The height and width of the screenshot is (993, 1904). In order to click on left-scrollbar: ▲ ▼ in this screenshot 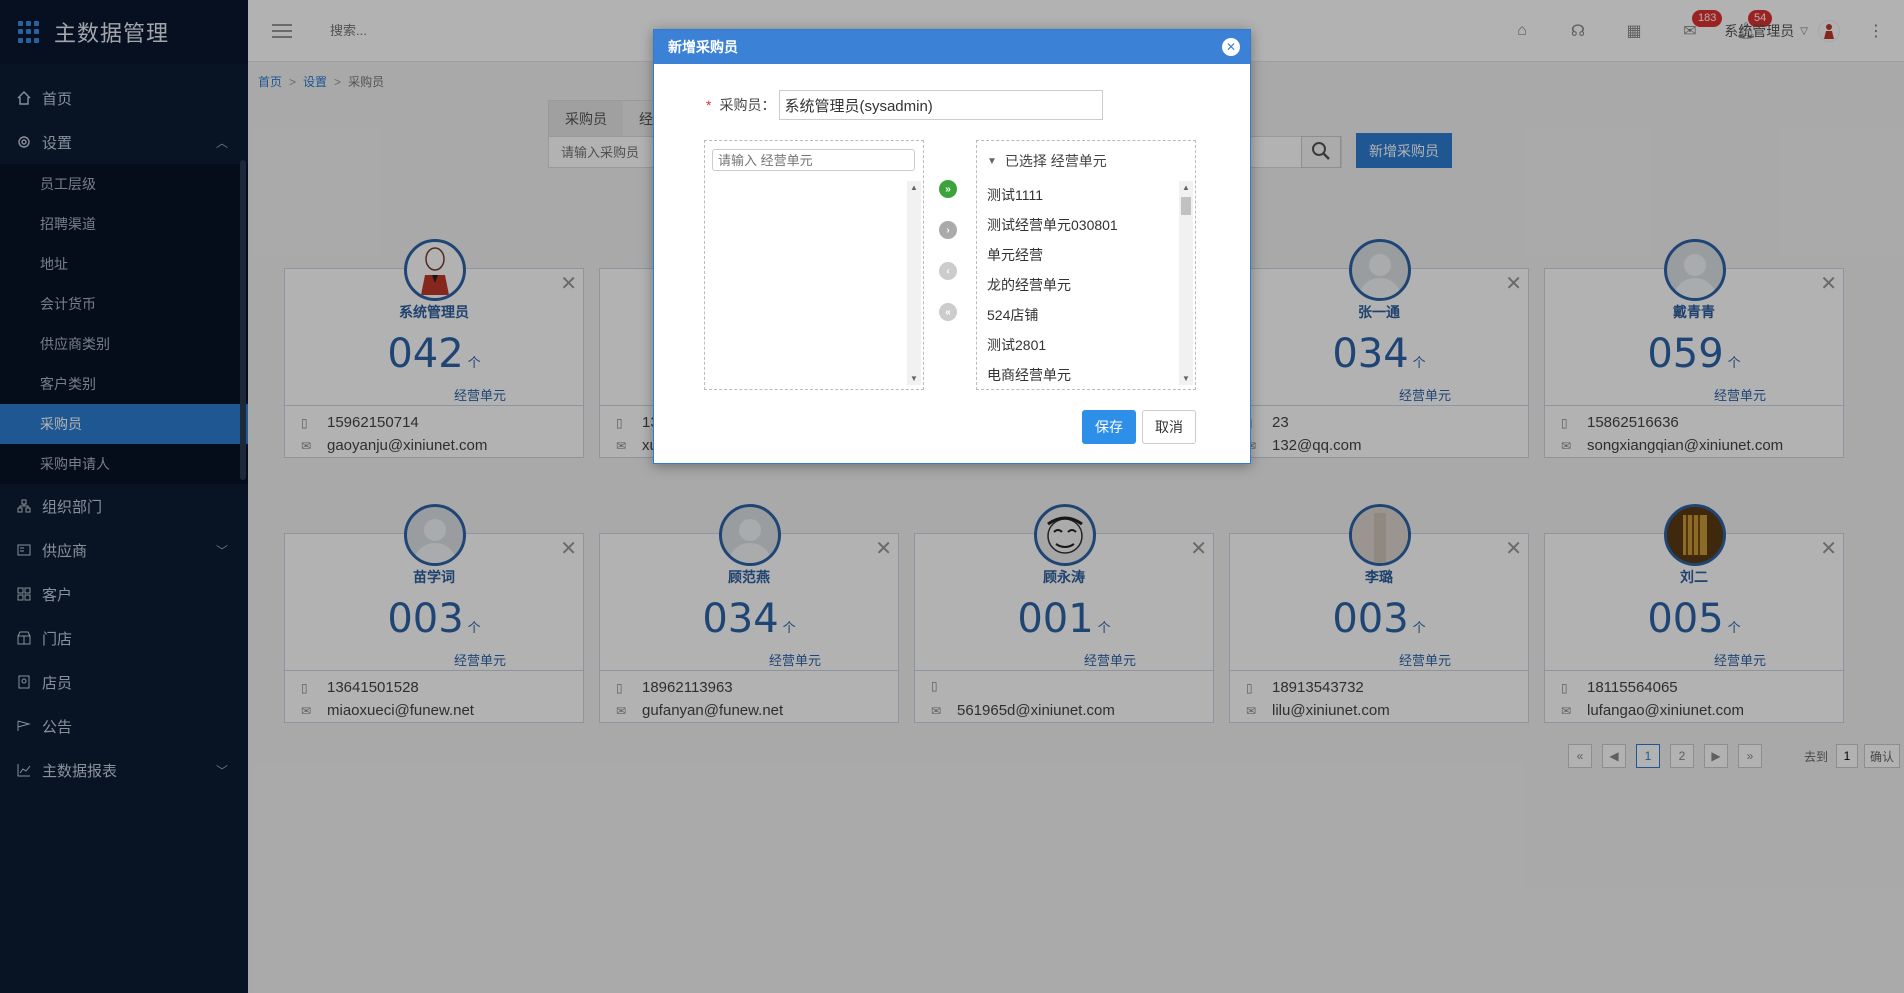, I will do `click(914, 283)`.